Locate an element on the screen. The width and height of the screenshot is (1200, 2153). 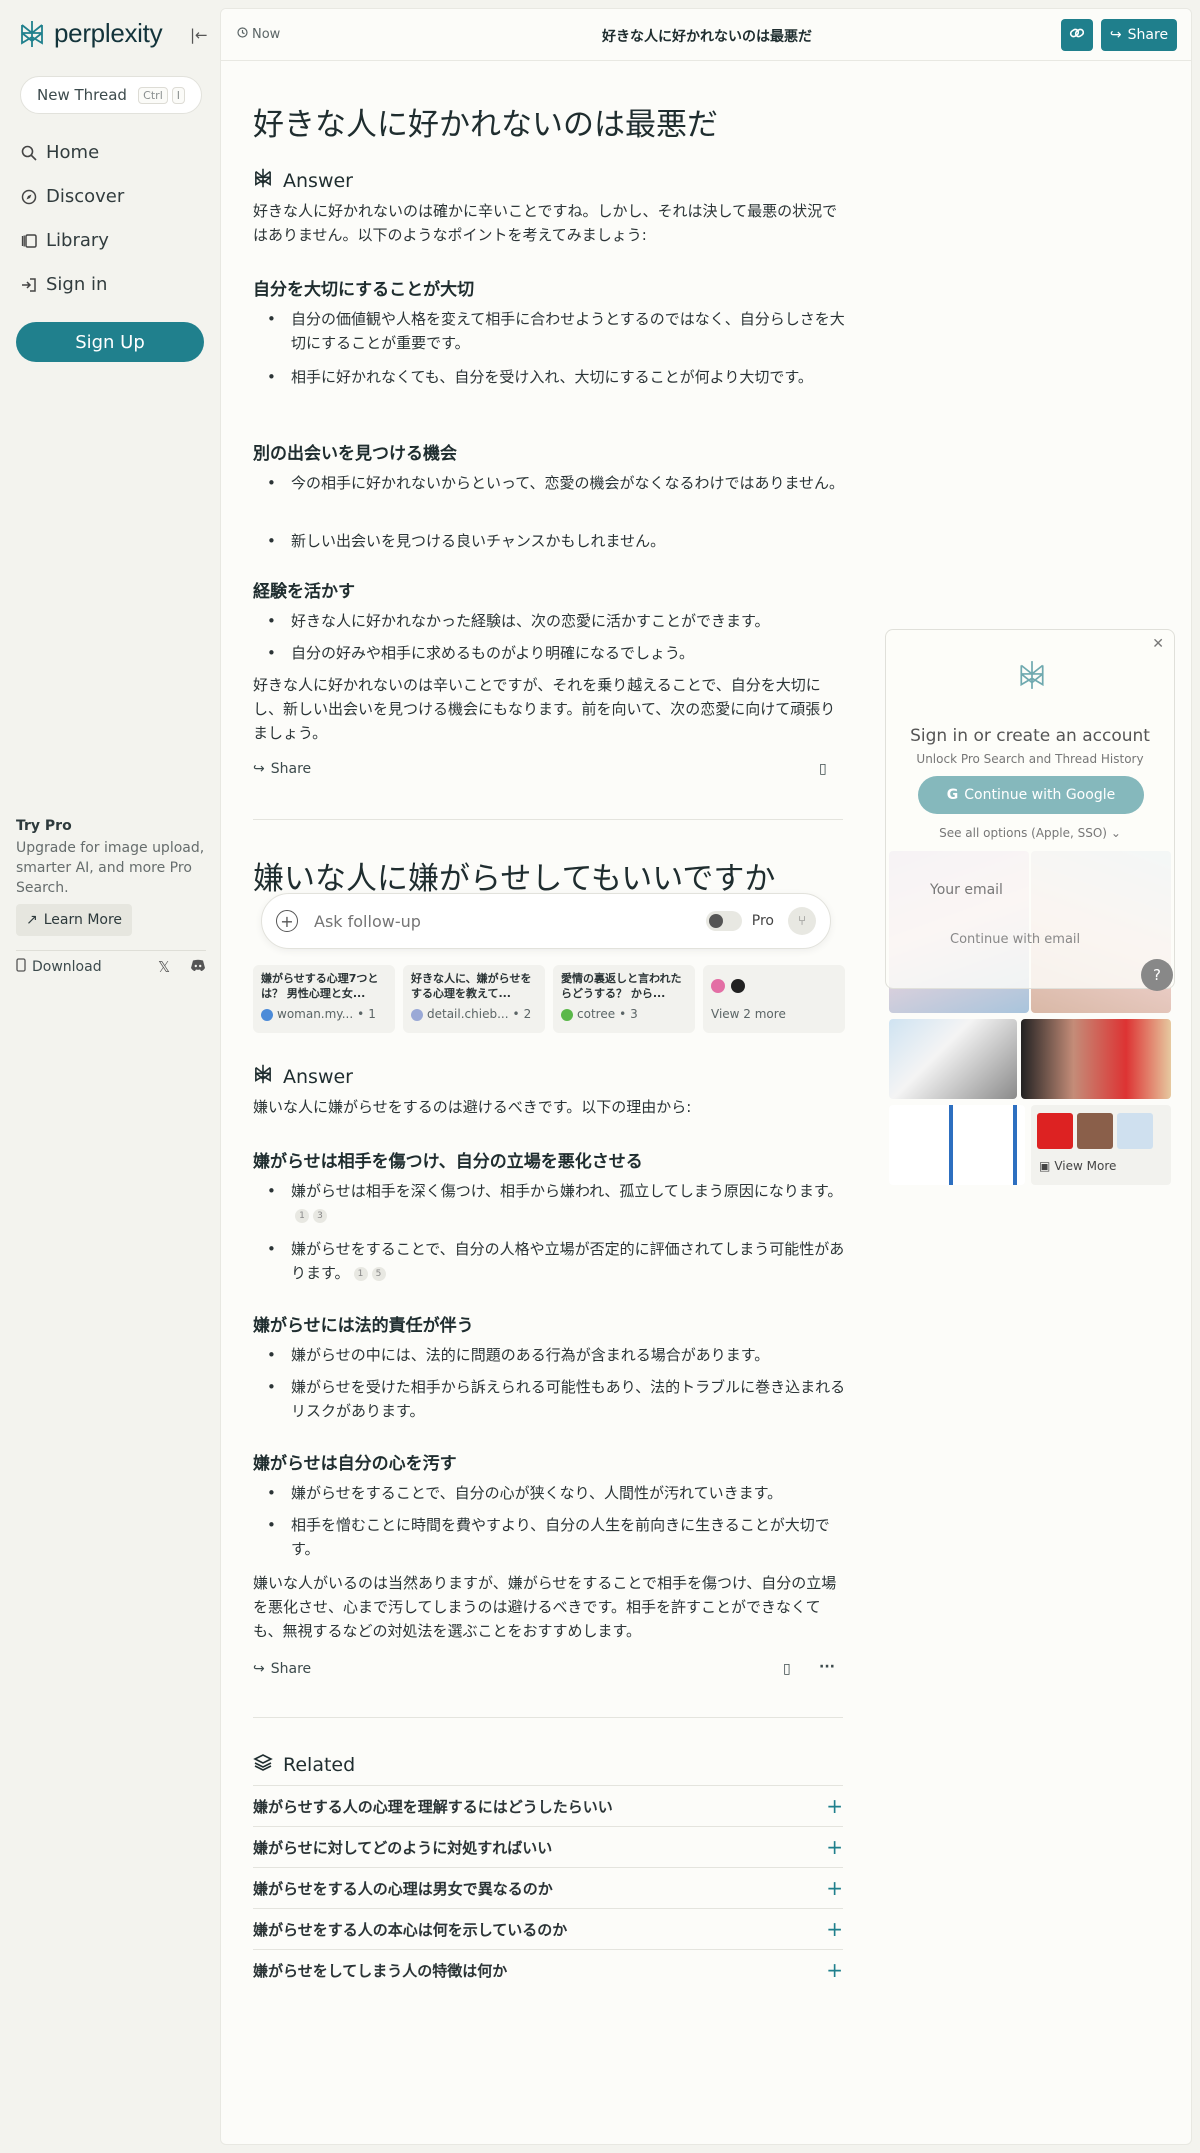
discord-icon is located at coordinates (198, 967).